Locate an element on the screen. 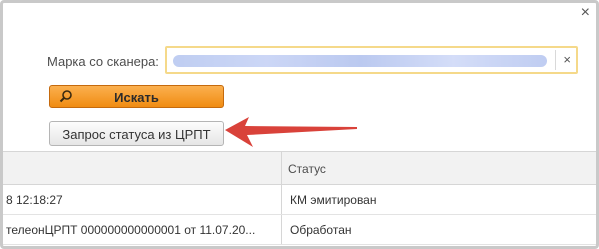  request-status-label: Запрос статуса из ЦРПТ is located at coordinates (136, 134).